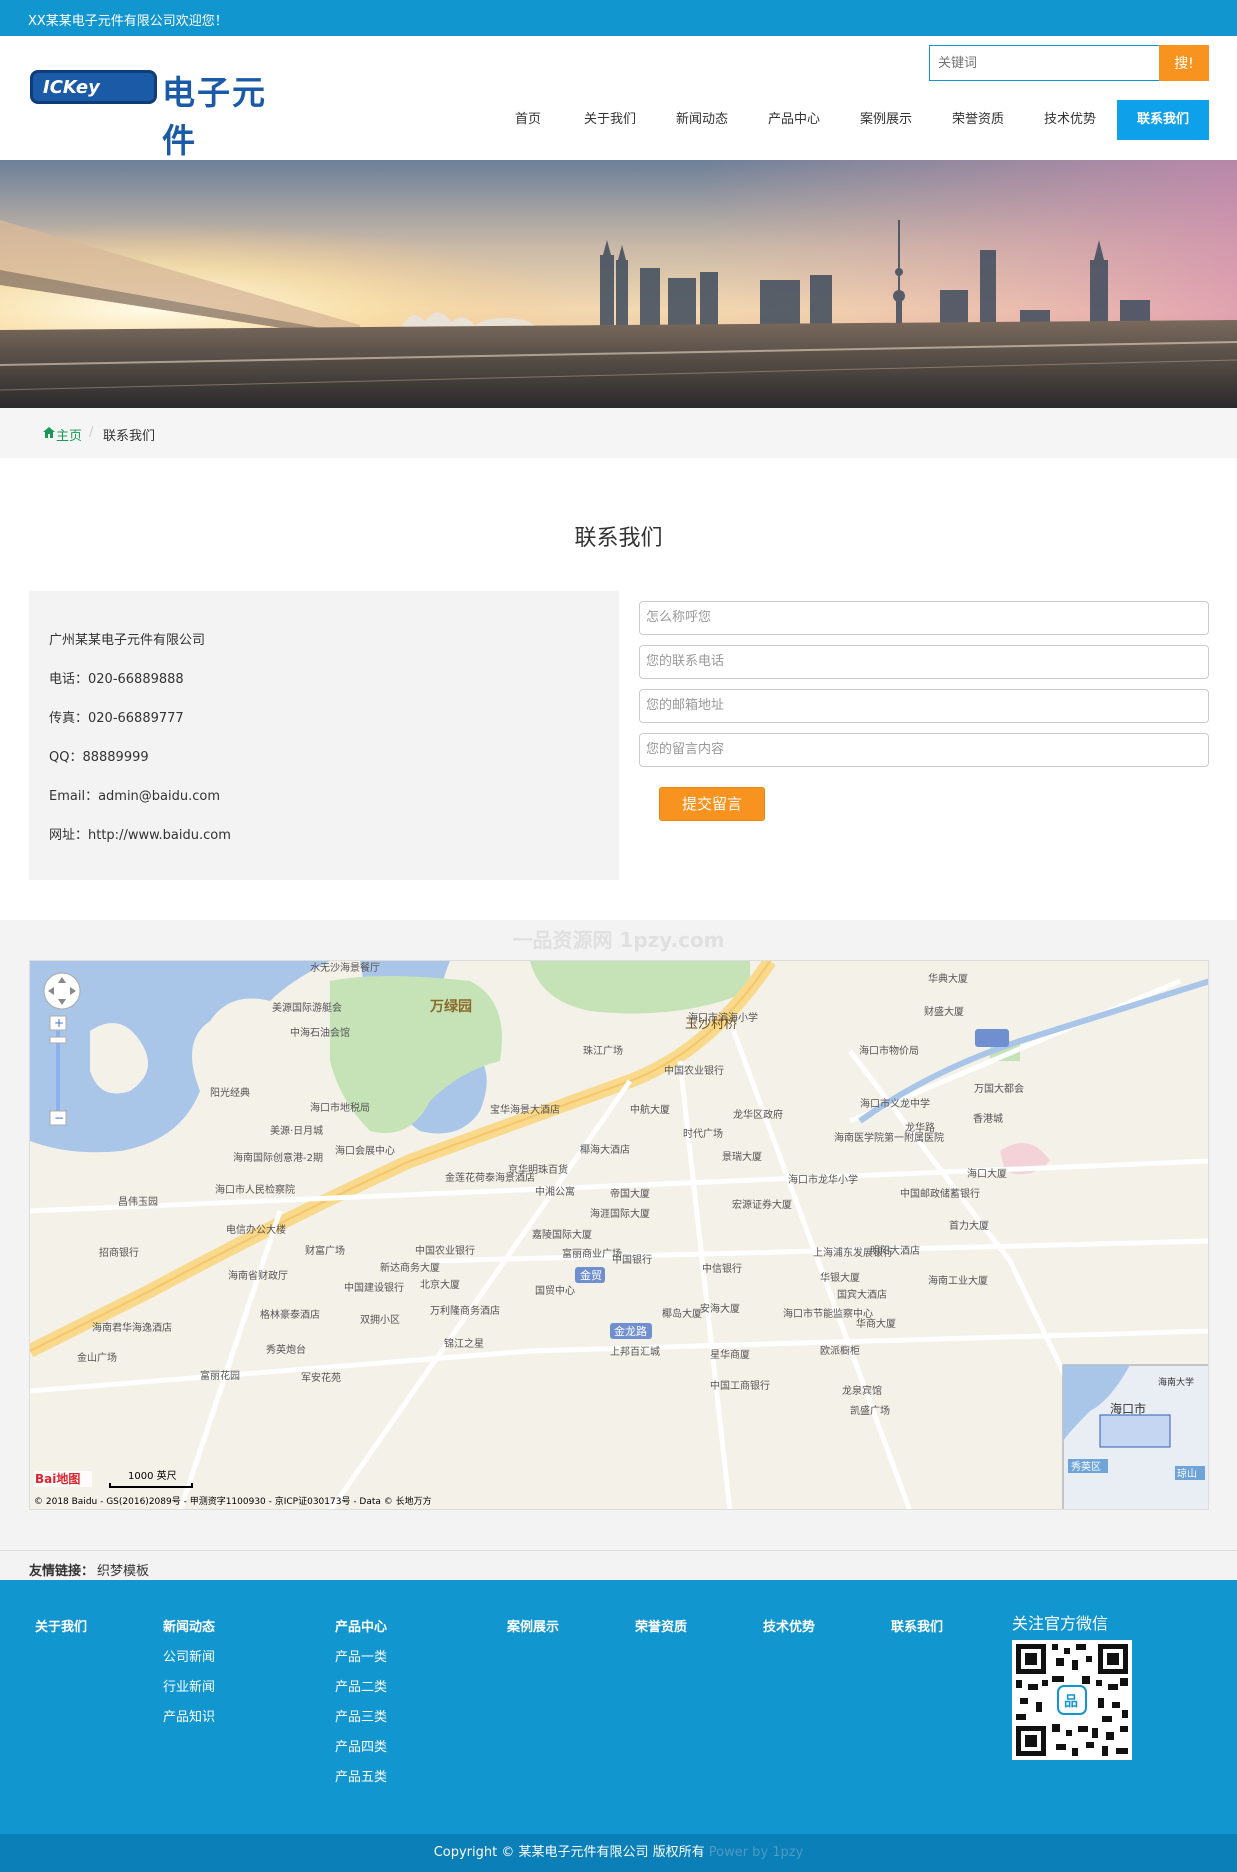 Image resolution: width=1237 pixels, height=1872 pixels. What do you see at coordinates (361, 1685) in the screenshot?
I see `footer-link: 产品二类` at bounding box center [361, 1685].